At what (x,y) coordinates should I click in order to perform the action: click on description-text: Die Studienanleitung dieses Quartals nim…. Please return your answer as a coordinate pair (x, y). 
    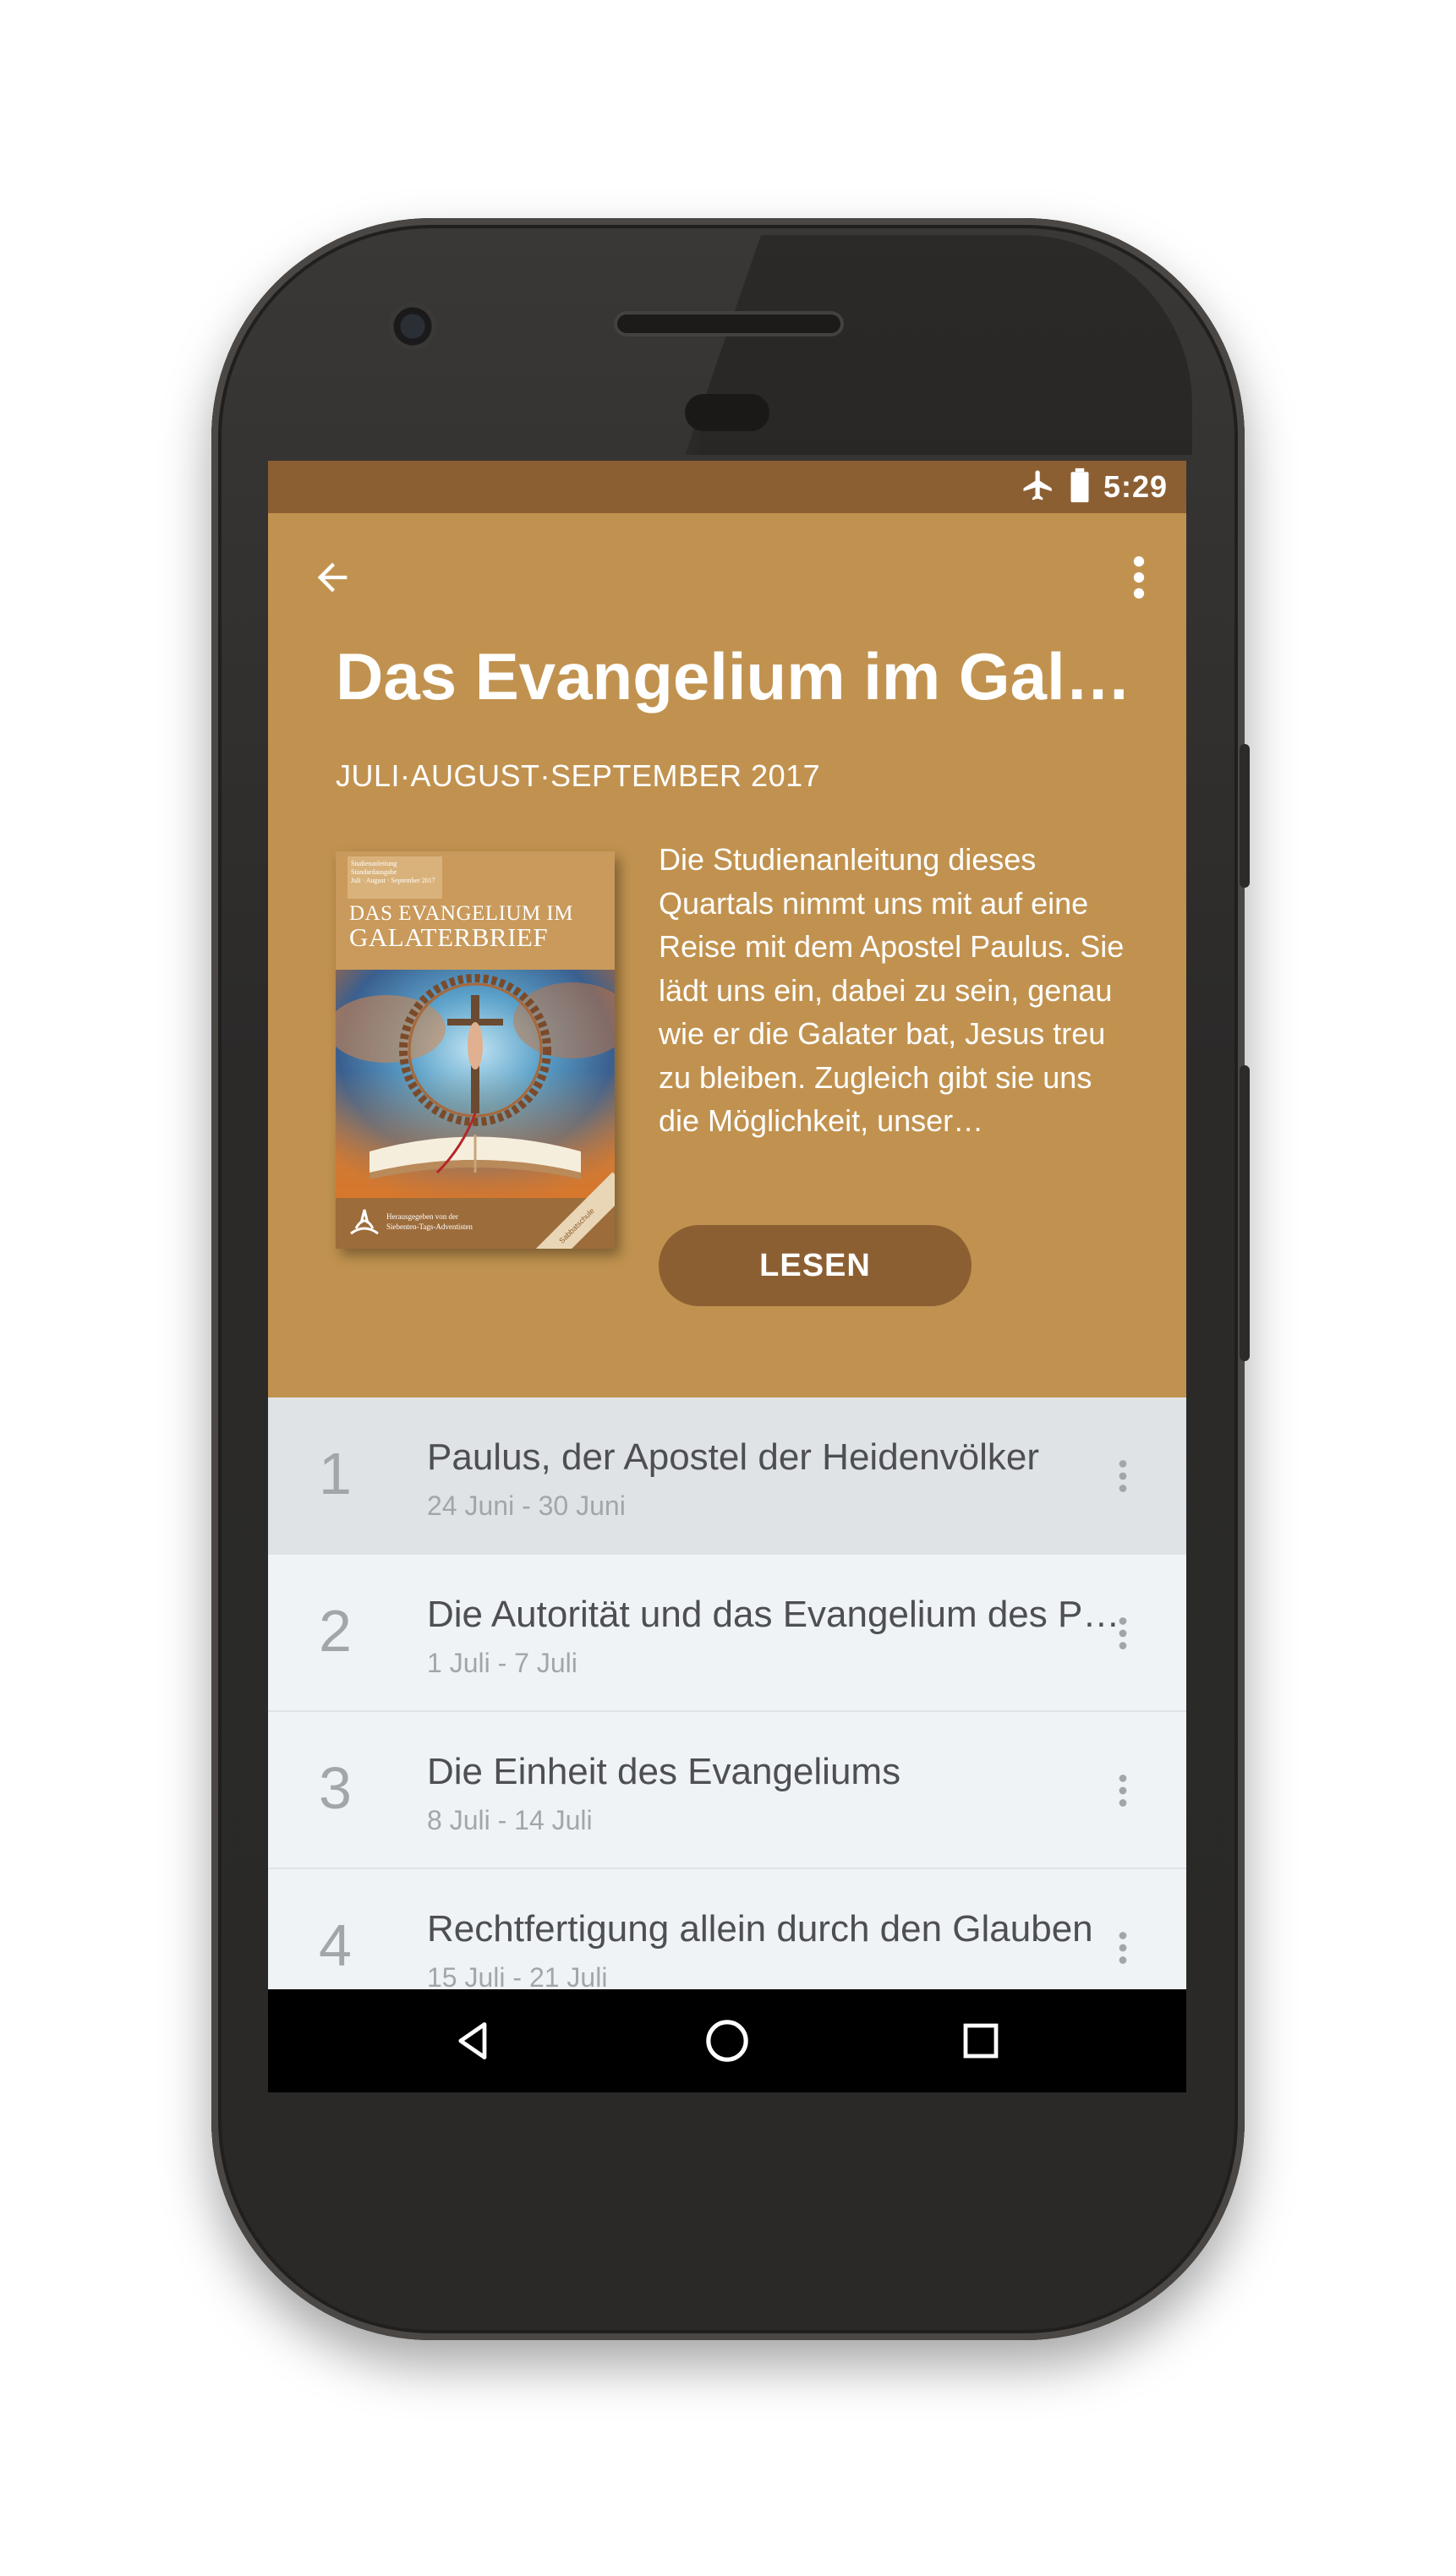
    Looking at the image, I should click on (892, 990).